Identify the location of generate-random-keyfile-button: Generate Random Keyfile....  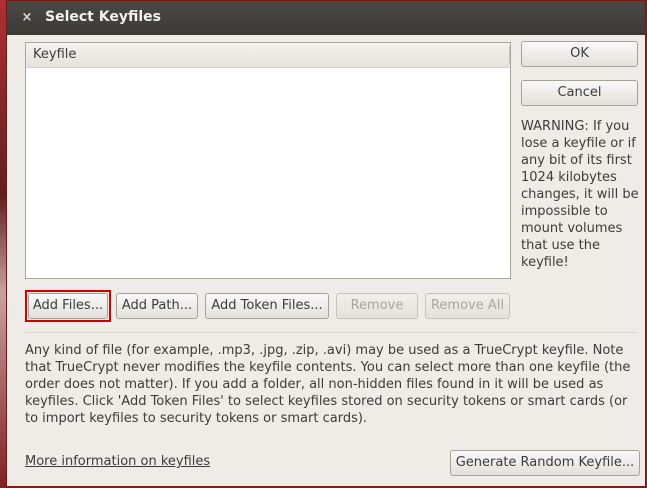
(545, 463).